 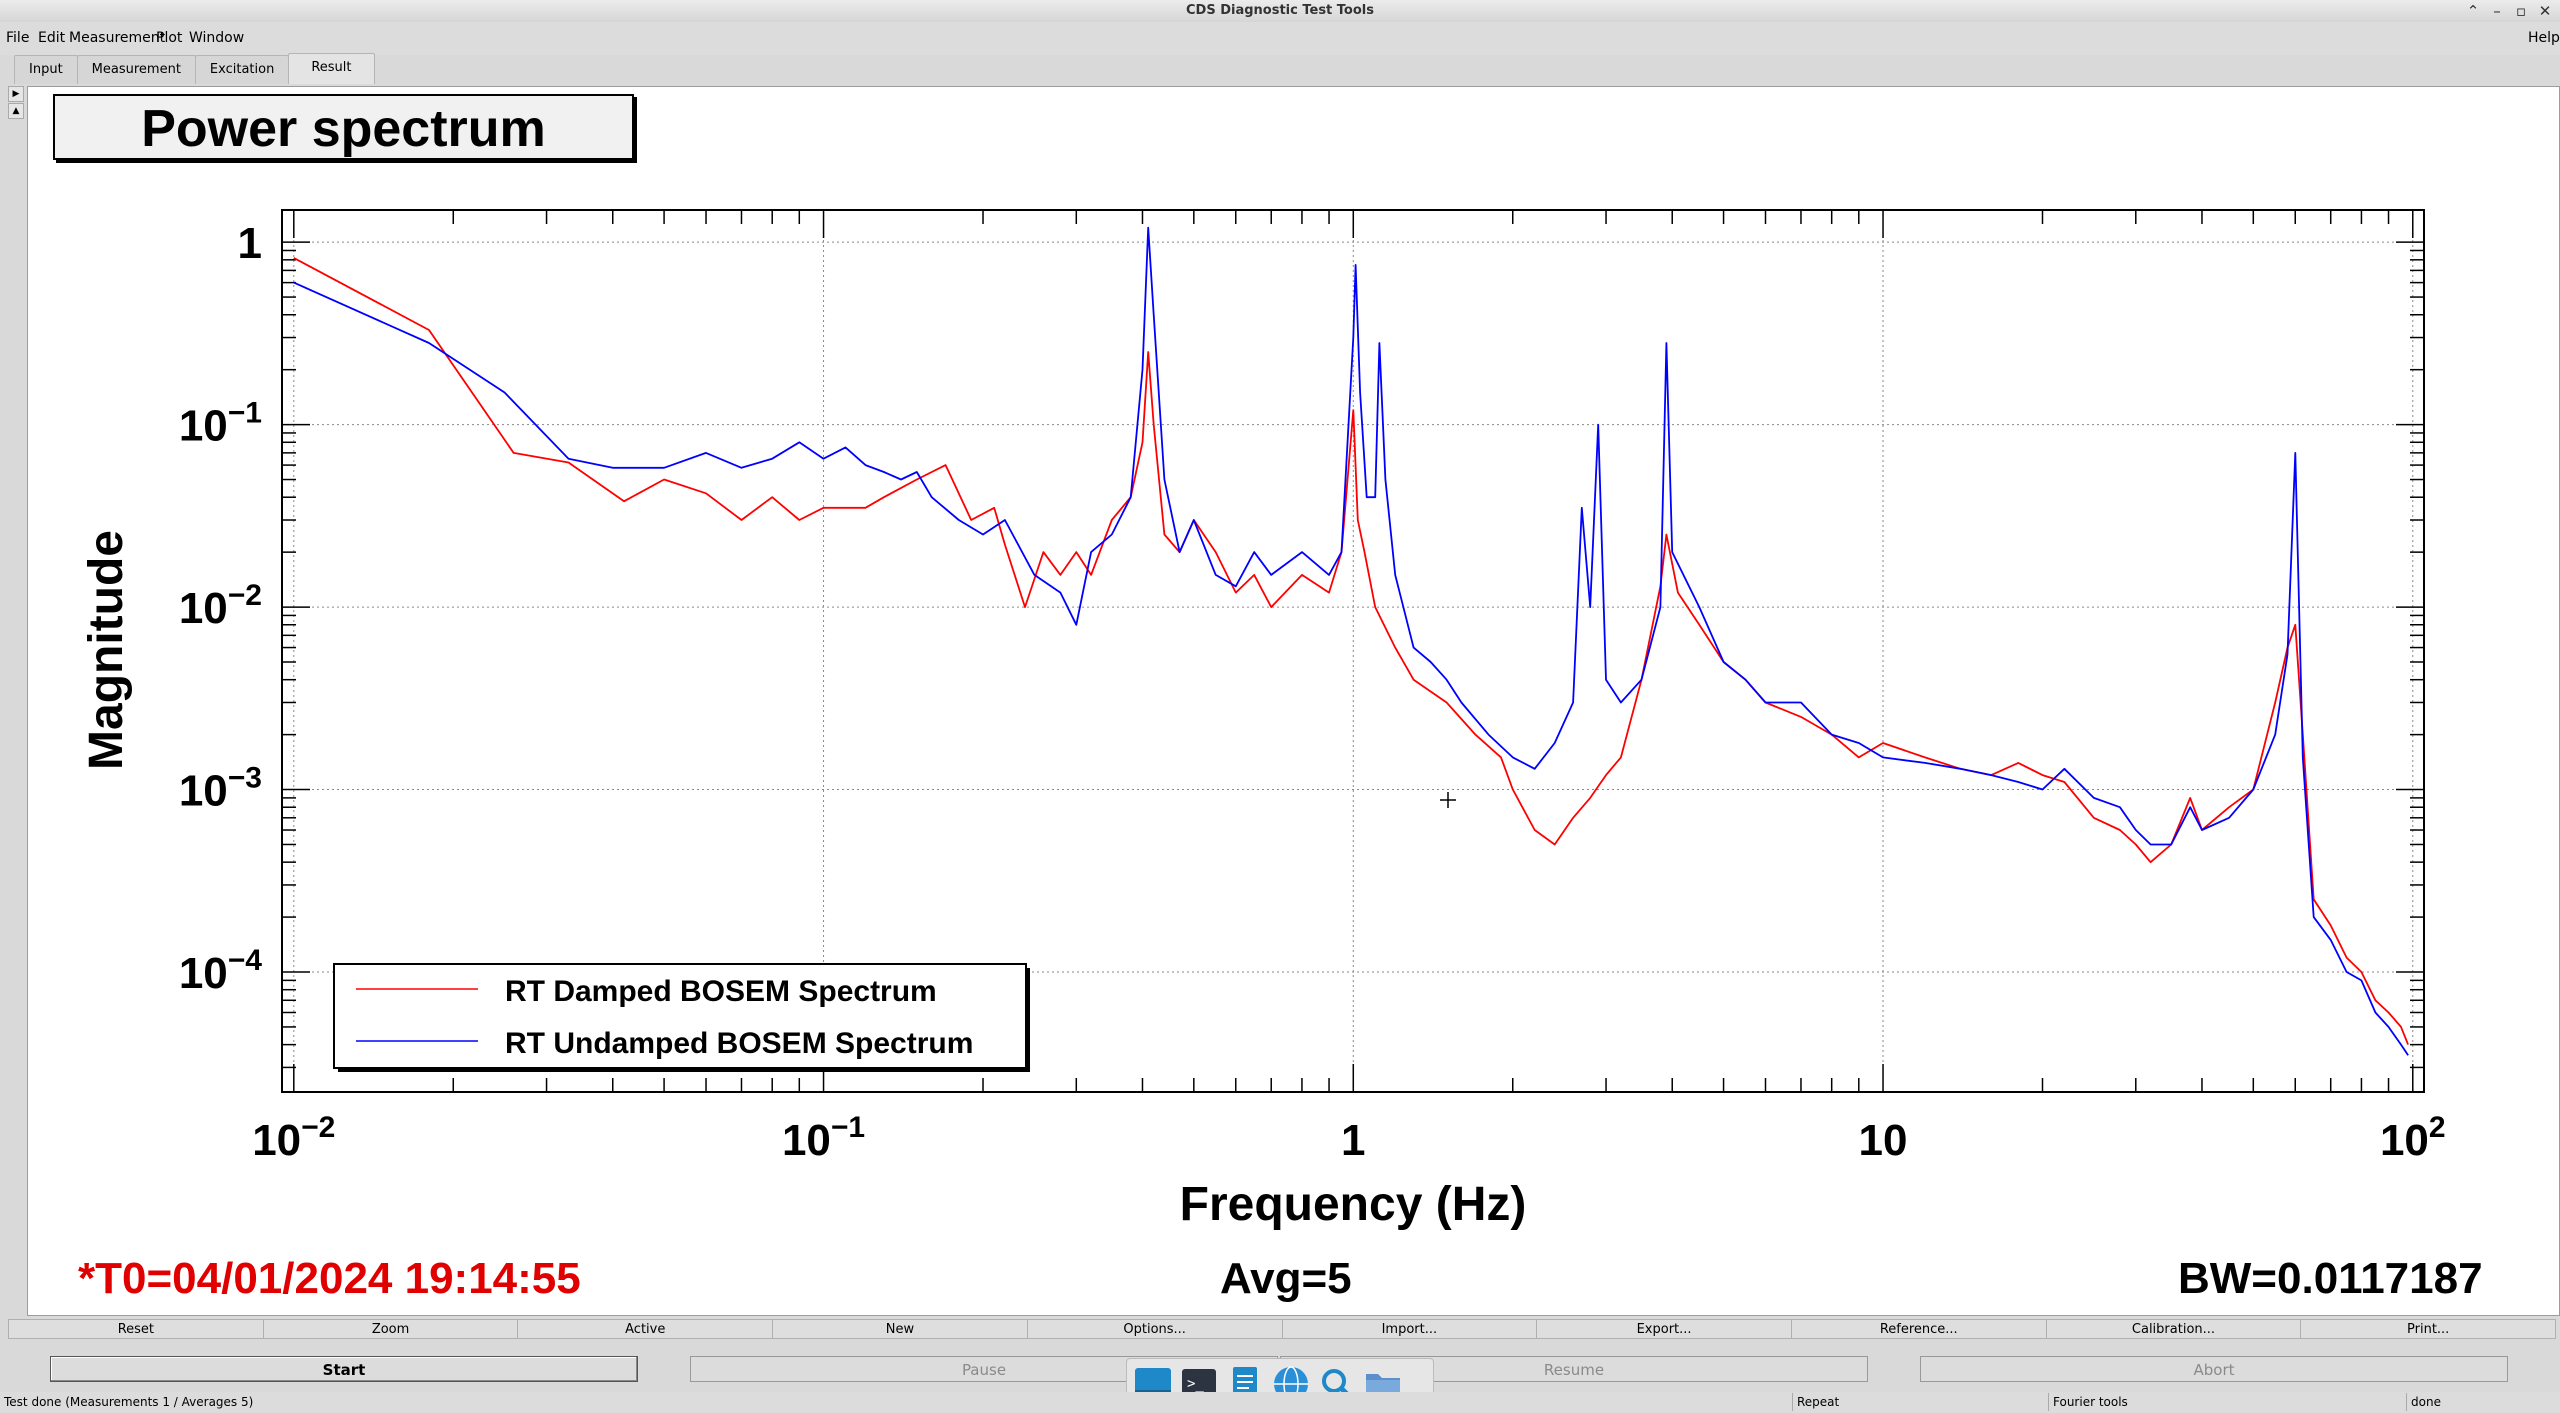 What do you see at coordinates (721, 991) in the screenshot?
I see `legend-label-damped: RT Damped BOSEM Spectrum` at bounding box center [721, 991].